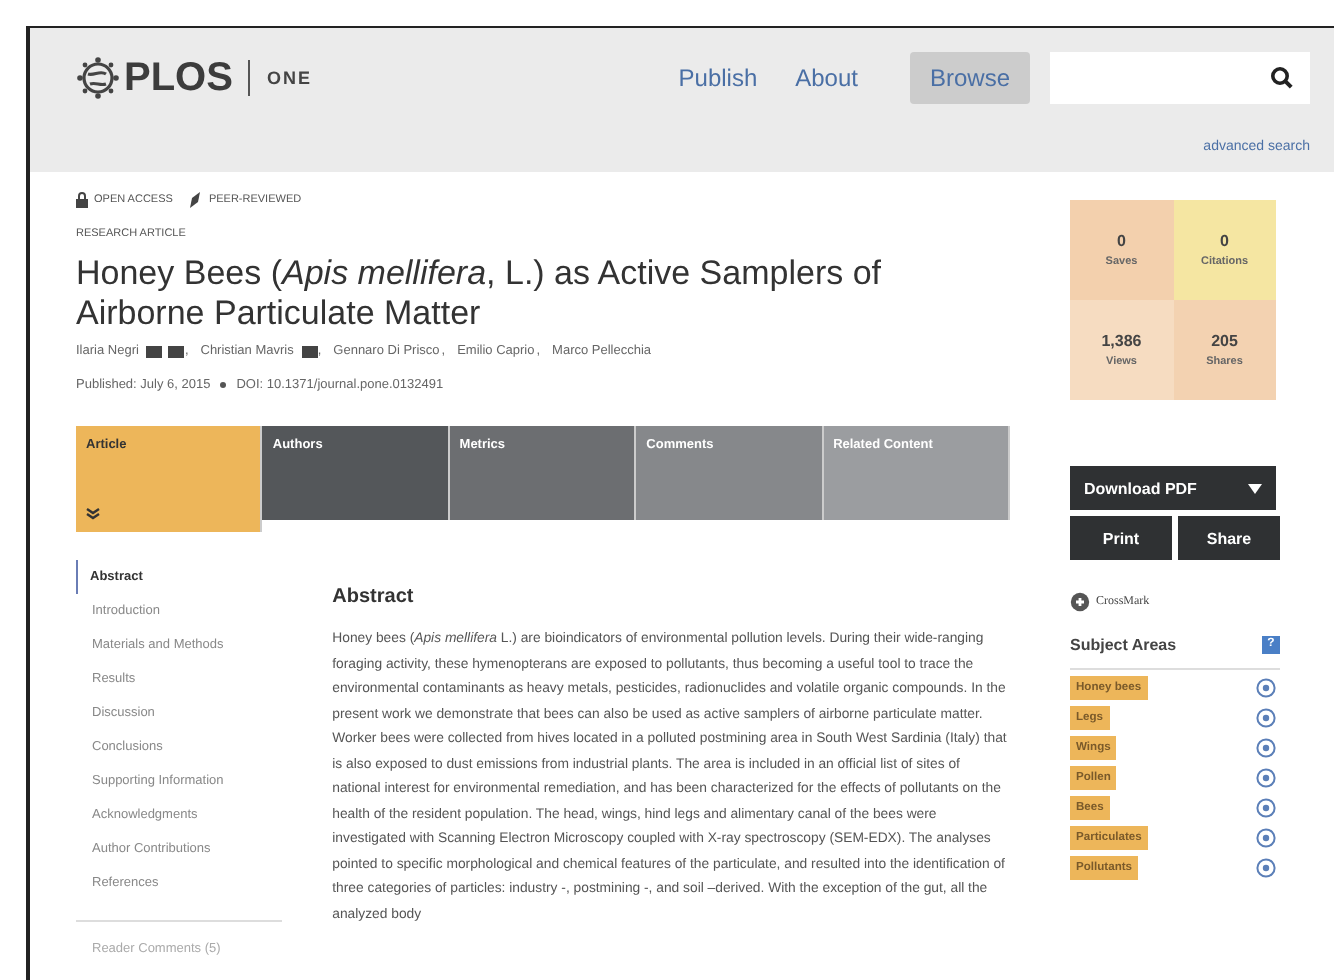  Describe the element at coordinates (195, 200) in the screenshot. I see `pen-icon` at that location.